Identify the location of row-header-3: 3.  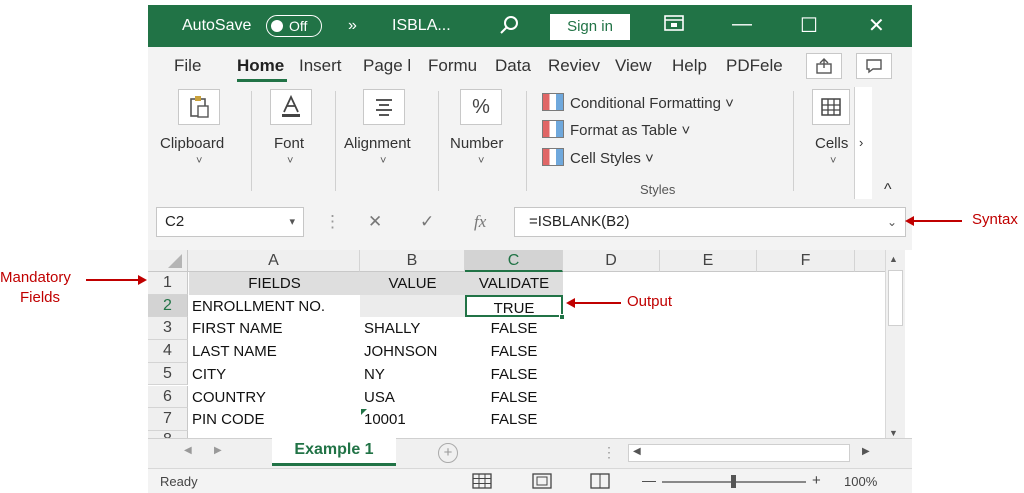
(168, 329).